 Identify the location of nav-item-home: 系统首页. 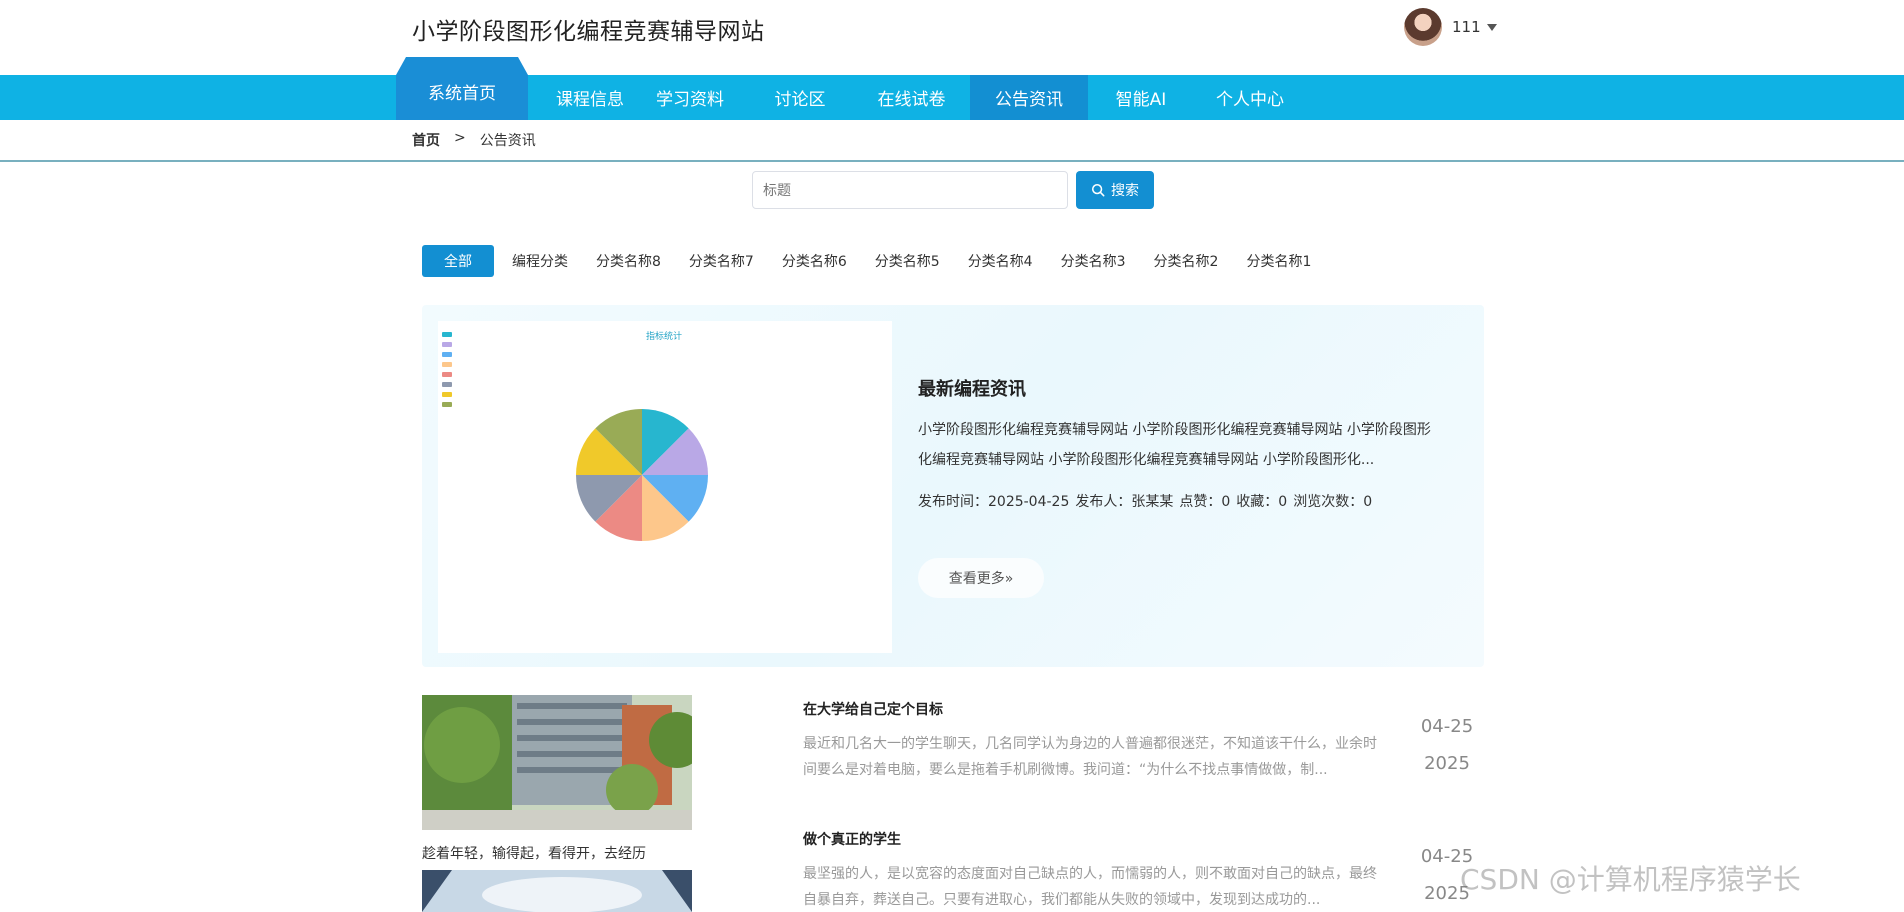
(462, 88).